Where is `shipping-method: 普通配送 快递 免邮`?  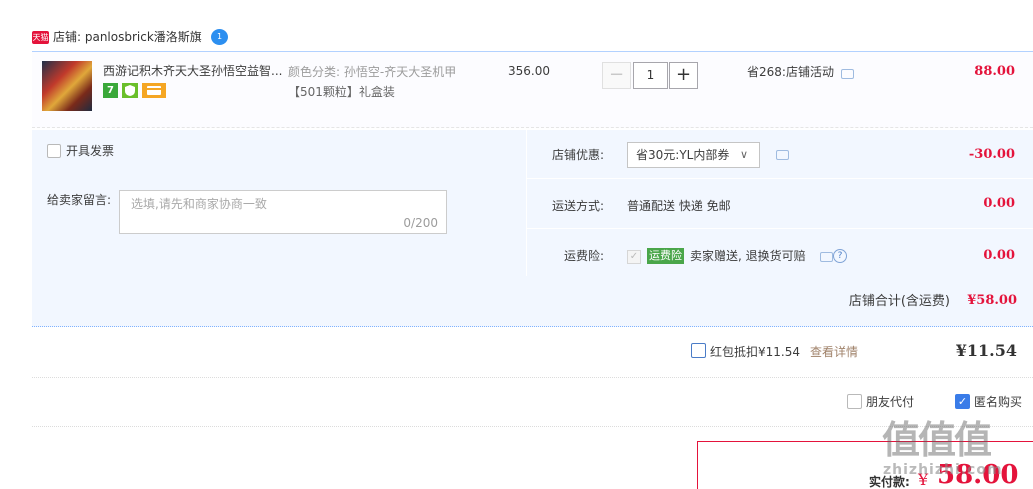
shipping-method: 普通配送 快递 免邮 is located at coordinates (679, 206).